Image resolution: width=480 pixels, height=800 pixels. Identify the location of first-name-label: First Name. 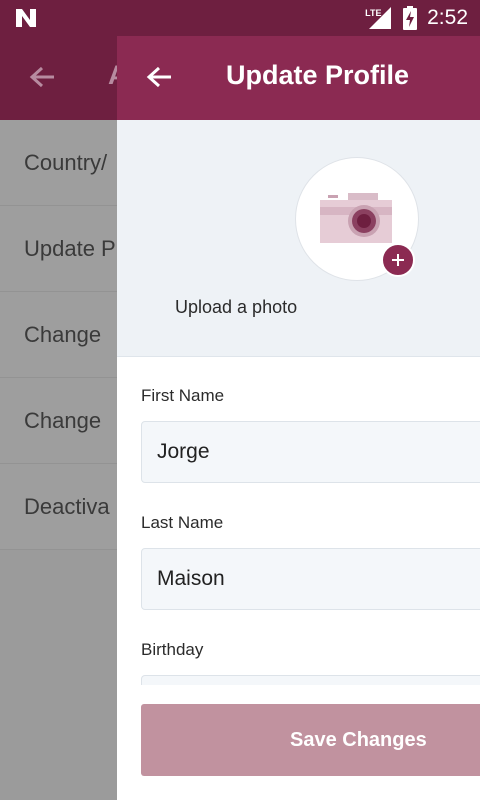
(183, 395).